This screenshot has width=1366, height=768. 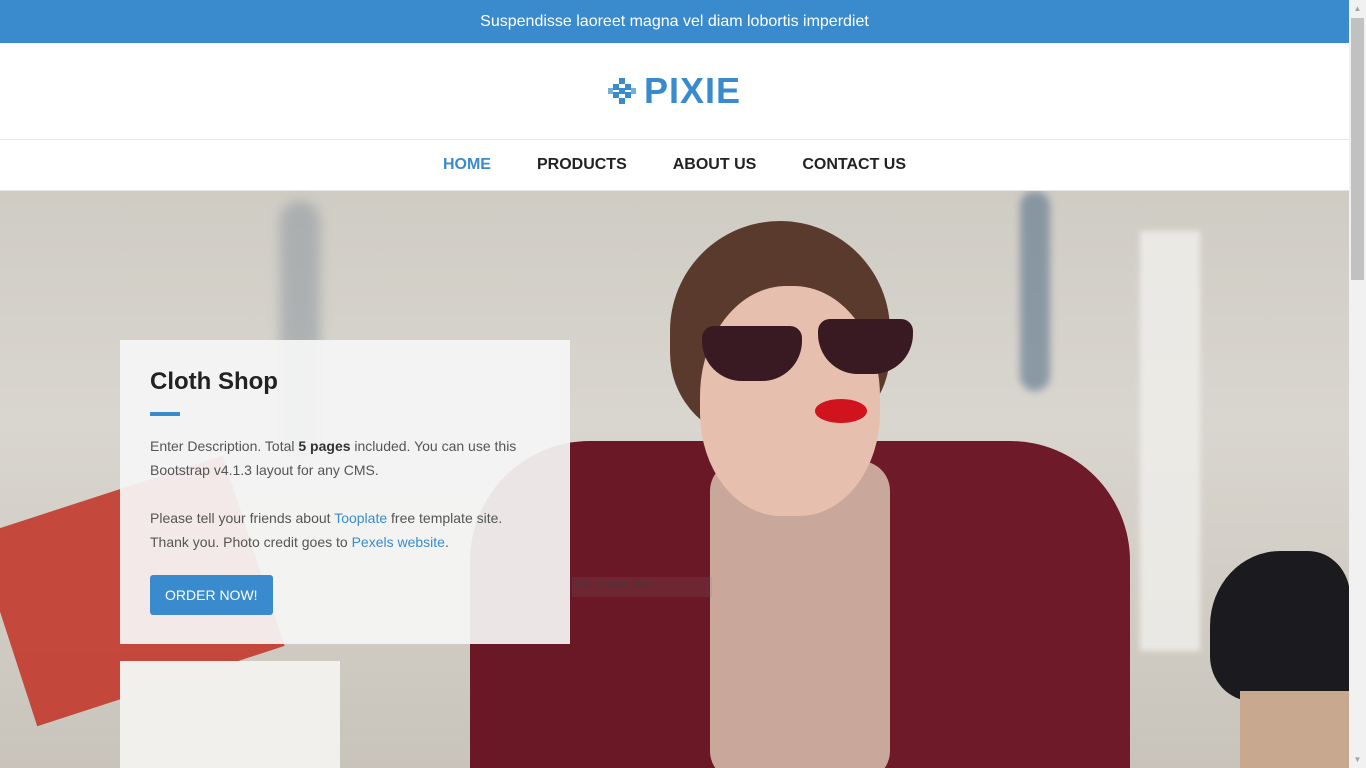 What do you see at coordinates (1357, 759) in the screenshot?
I see `scroll-down-arrow-icon: ▼` at bounding box center [1357, 759].